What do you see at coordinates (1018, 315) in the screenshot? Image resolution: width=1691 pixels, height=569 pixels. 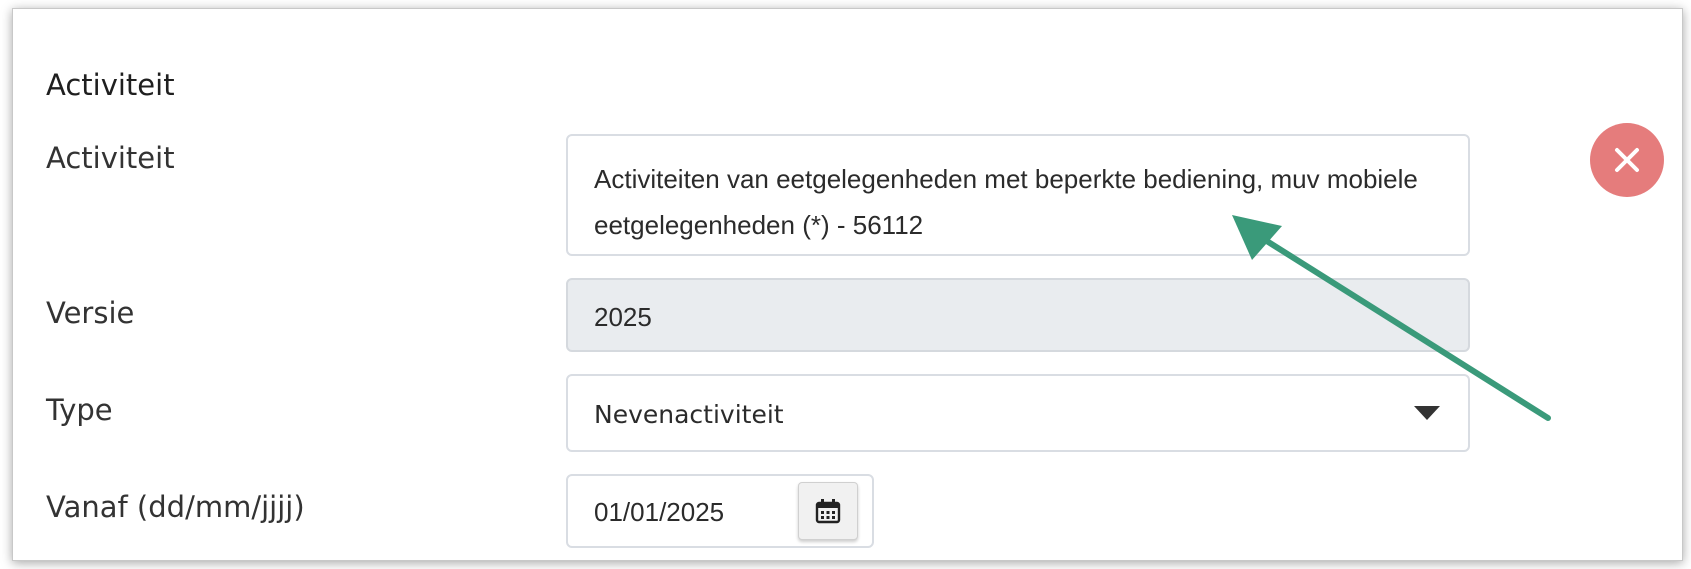 I see `version-field: 2025` at bounding box center [1018, 315].